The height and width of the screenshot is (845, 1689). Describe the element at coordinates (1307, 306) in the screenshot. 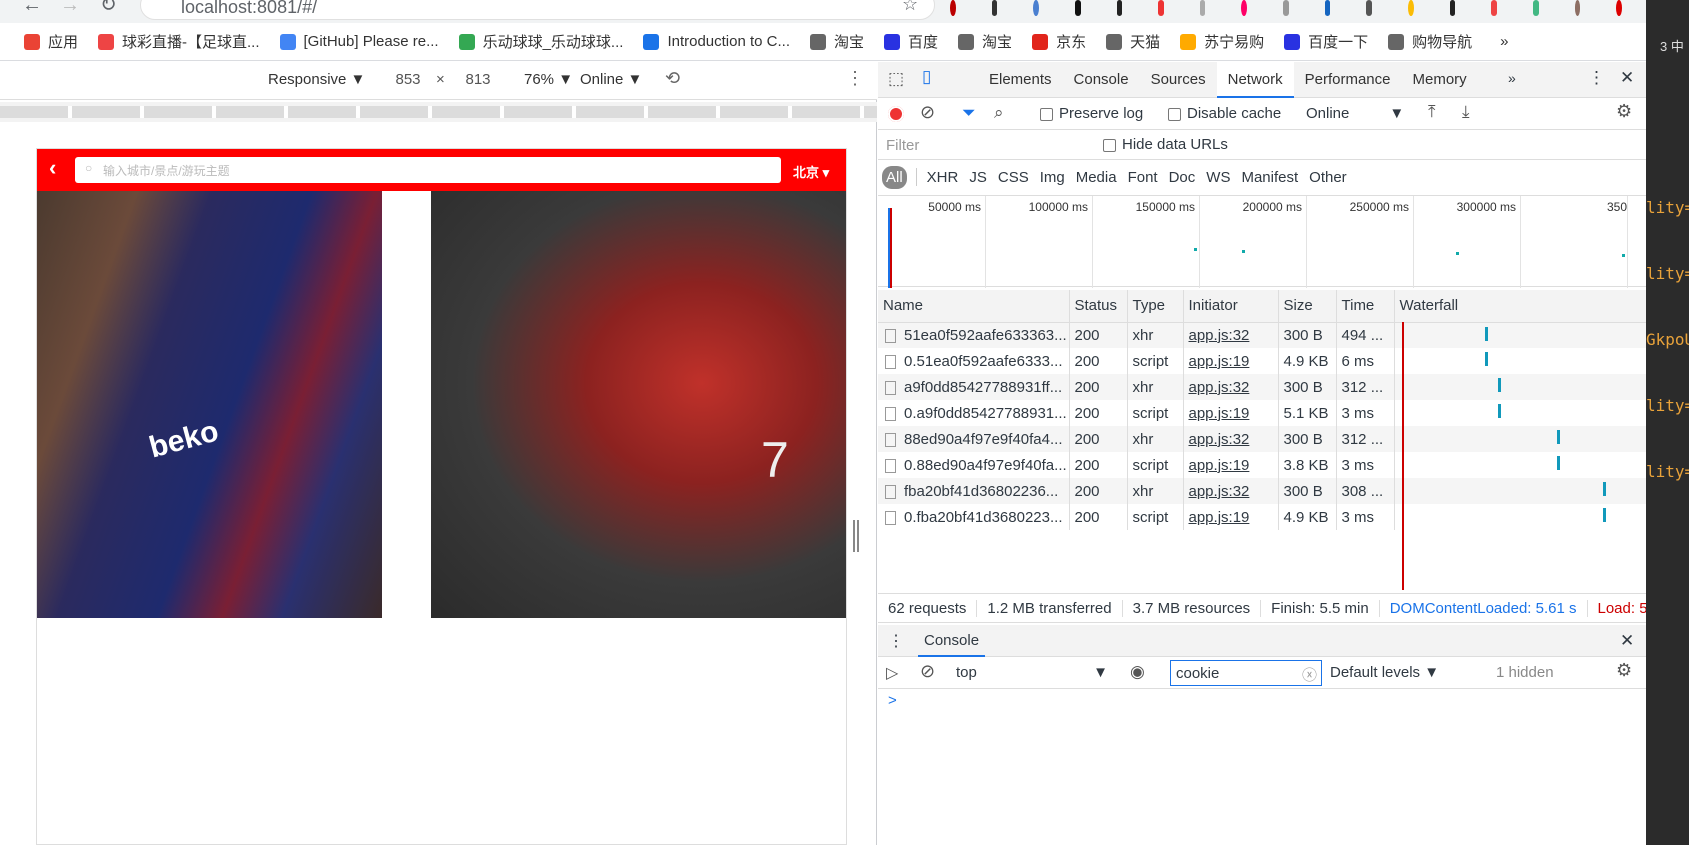

I see `column-header-size: Size` at that location.